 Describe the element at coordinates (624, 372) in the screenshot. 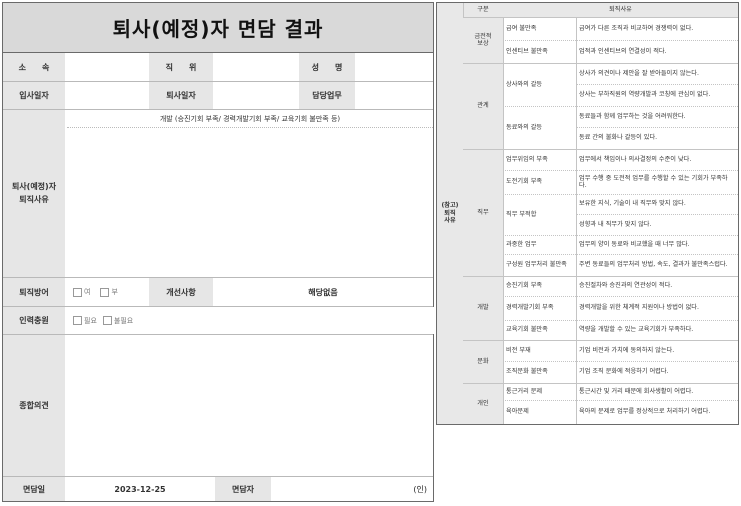

I see `reason-text: 기업 조직 문화에 적응하기 어렵다.` at that location.